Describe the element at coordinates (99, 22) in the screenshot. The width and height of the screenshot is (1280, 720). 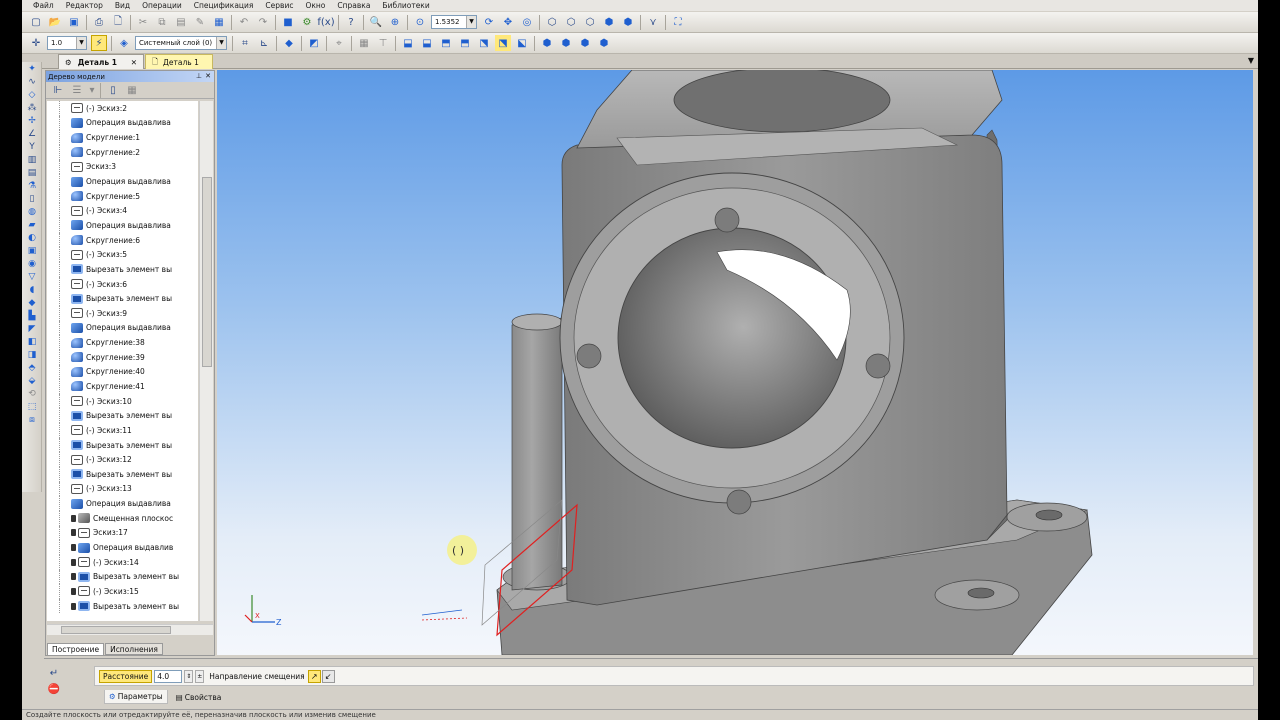
I see `print-icon: ⎙` at that location.